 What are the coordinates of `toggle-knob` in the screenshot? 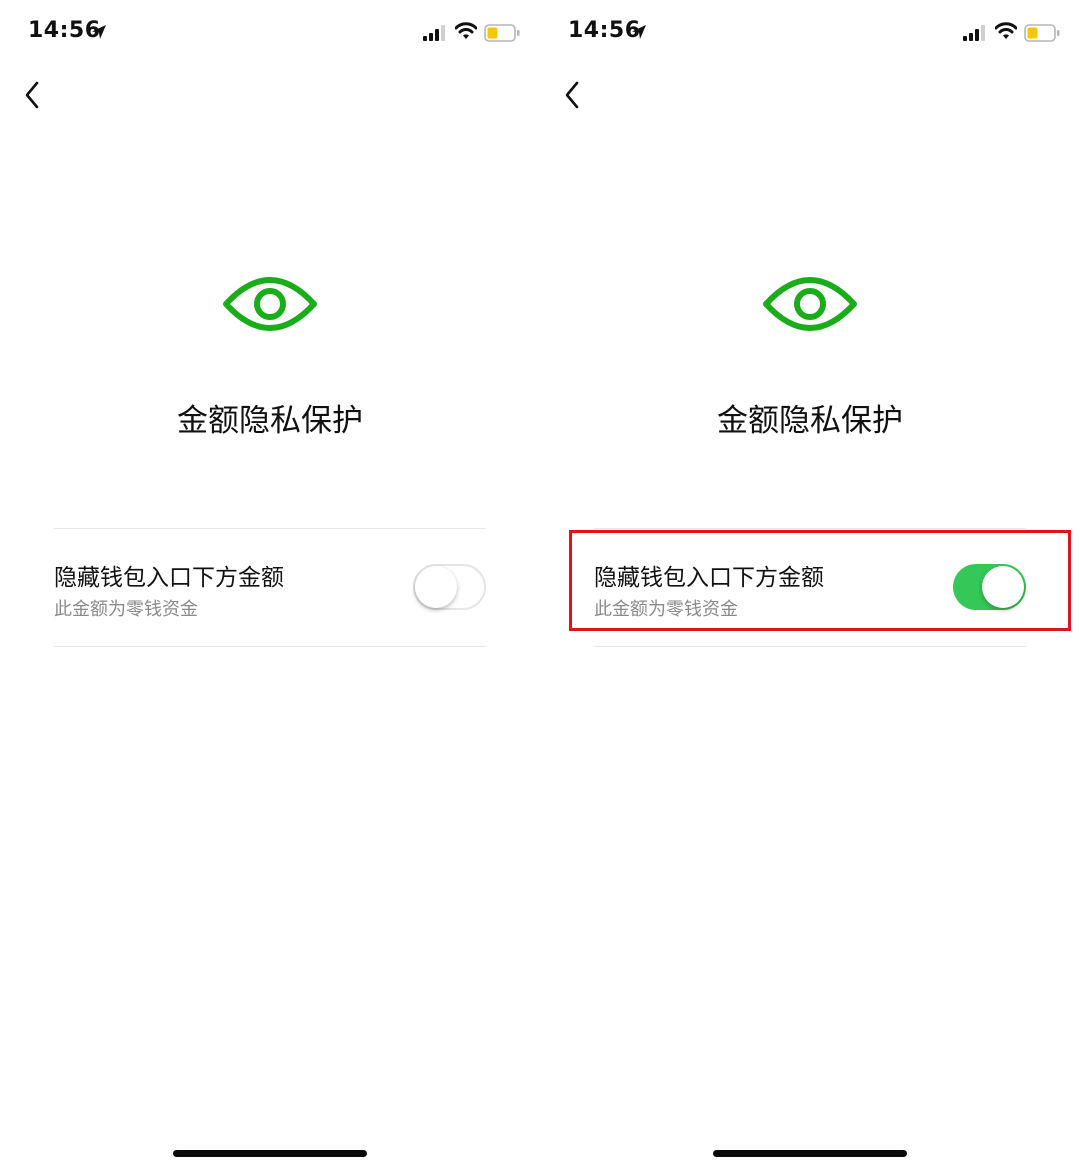 It's located at (436, 587).